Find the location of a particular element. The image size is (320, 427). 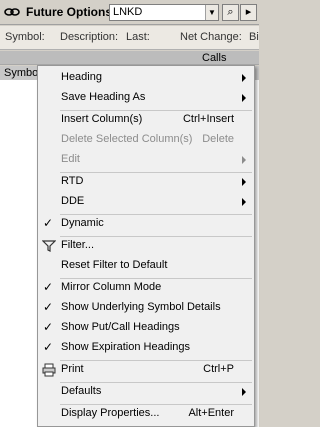

menu-item-show-putcall-headings: ✓ Show Put/Call Headings is located at coordinates (146, 328).